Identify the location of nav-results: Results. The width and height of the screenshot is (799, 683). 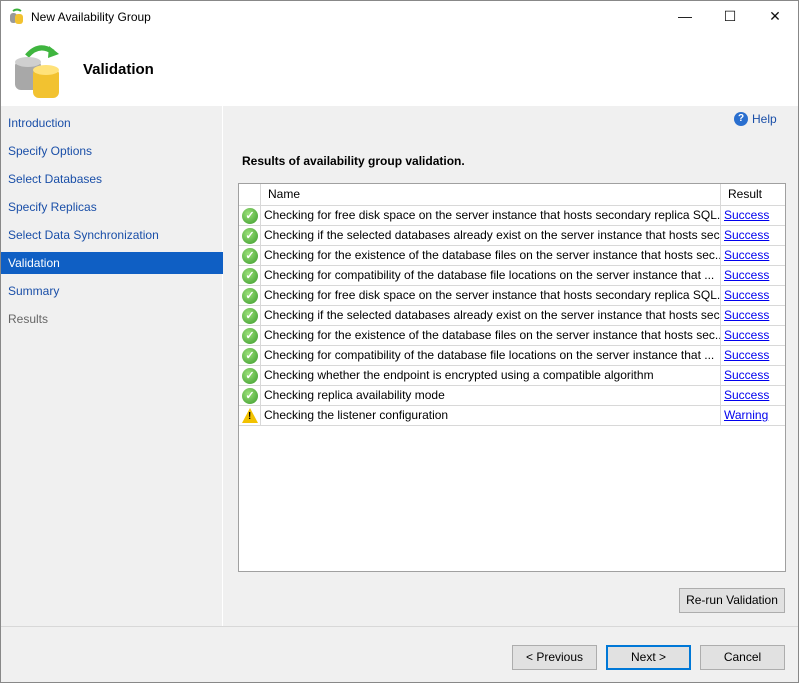
(28, 319).